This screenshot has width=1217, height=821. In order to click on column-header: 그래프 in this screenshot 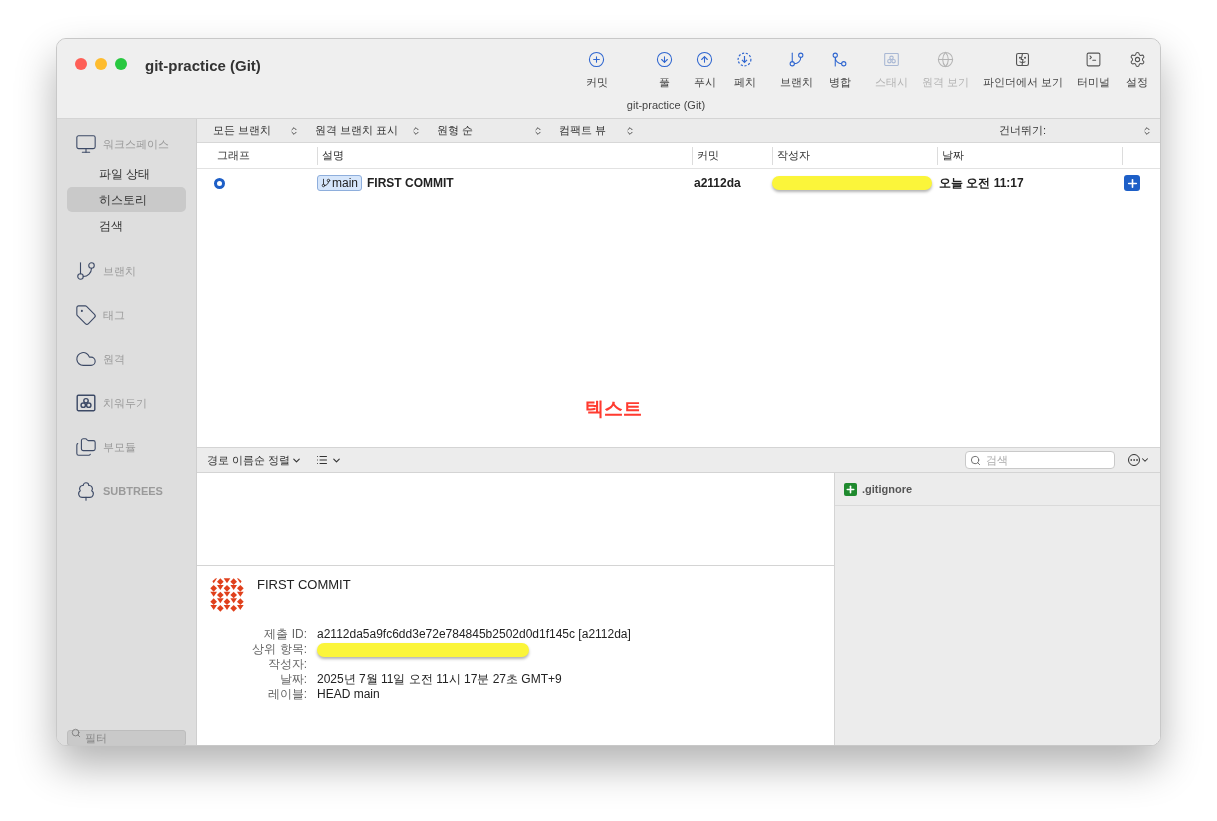, I will do `click(265, 155)`.